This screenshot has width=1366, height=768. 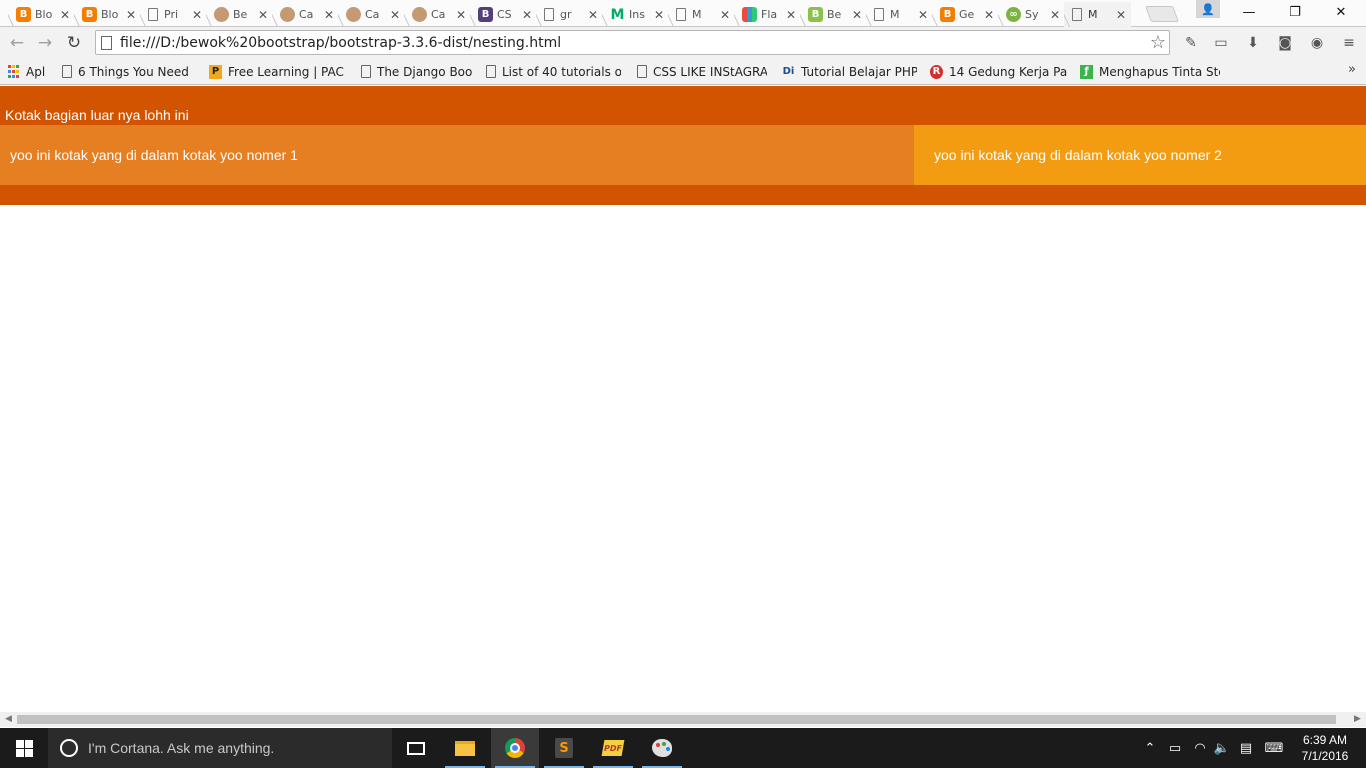 What do you see at coordinates (676, 719) in the screenshot?
I see `scrollbar-thumb` at bounding box center [676, 719].